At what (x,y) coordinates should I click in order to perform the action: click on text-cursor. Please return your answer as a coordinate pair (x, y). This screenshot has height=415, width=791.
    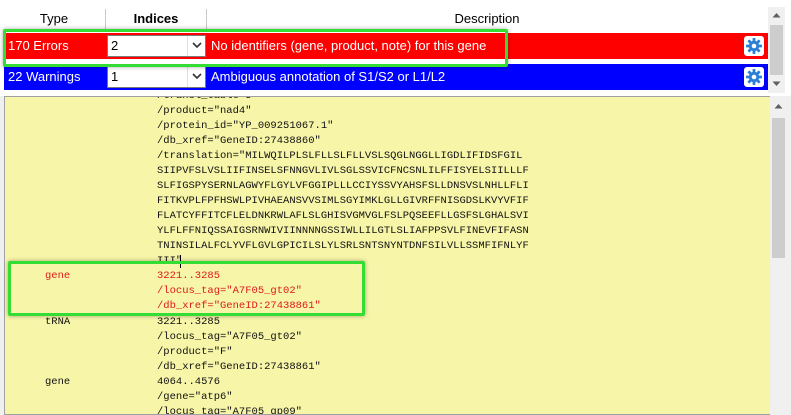
    Looking at the image, I should click on (180, 261).